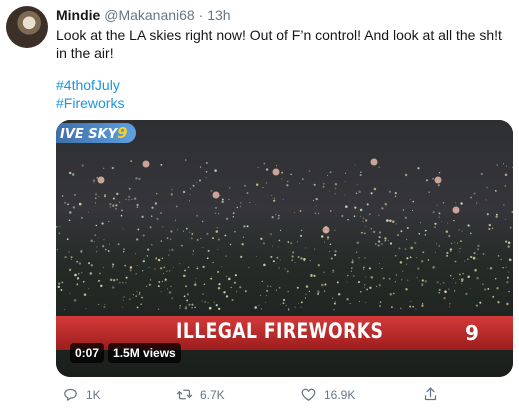  I want to click on video-info: 0:07 1.5M views, so click(125, 353).